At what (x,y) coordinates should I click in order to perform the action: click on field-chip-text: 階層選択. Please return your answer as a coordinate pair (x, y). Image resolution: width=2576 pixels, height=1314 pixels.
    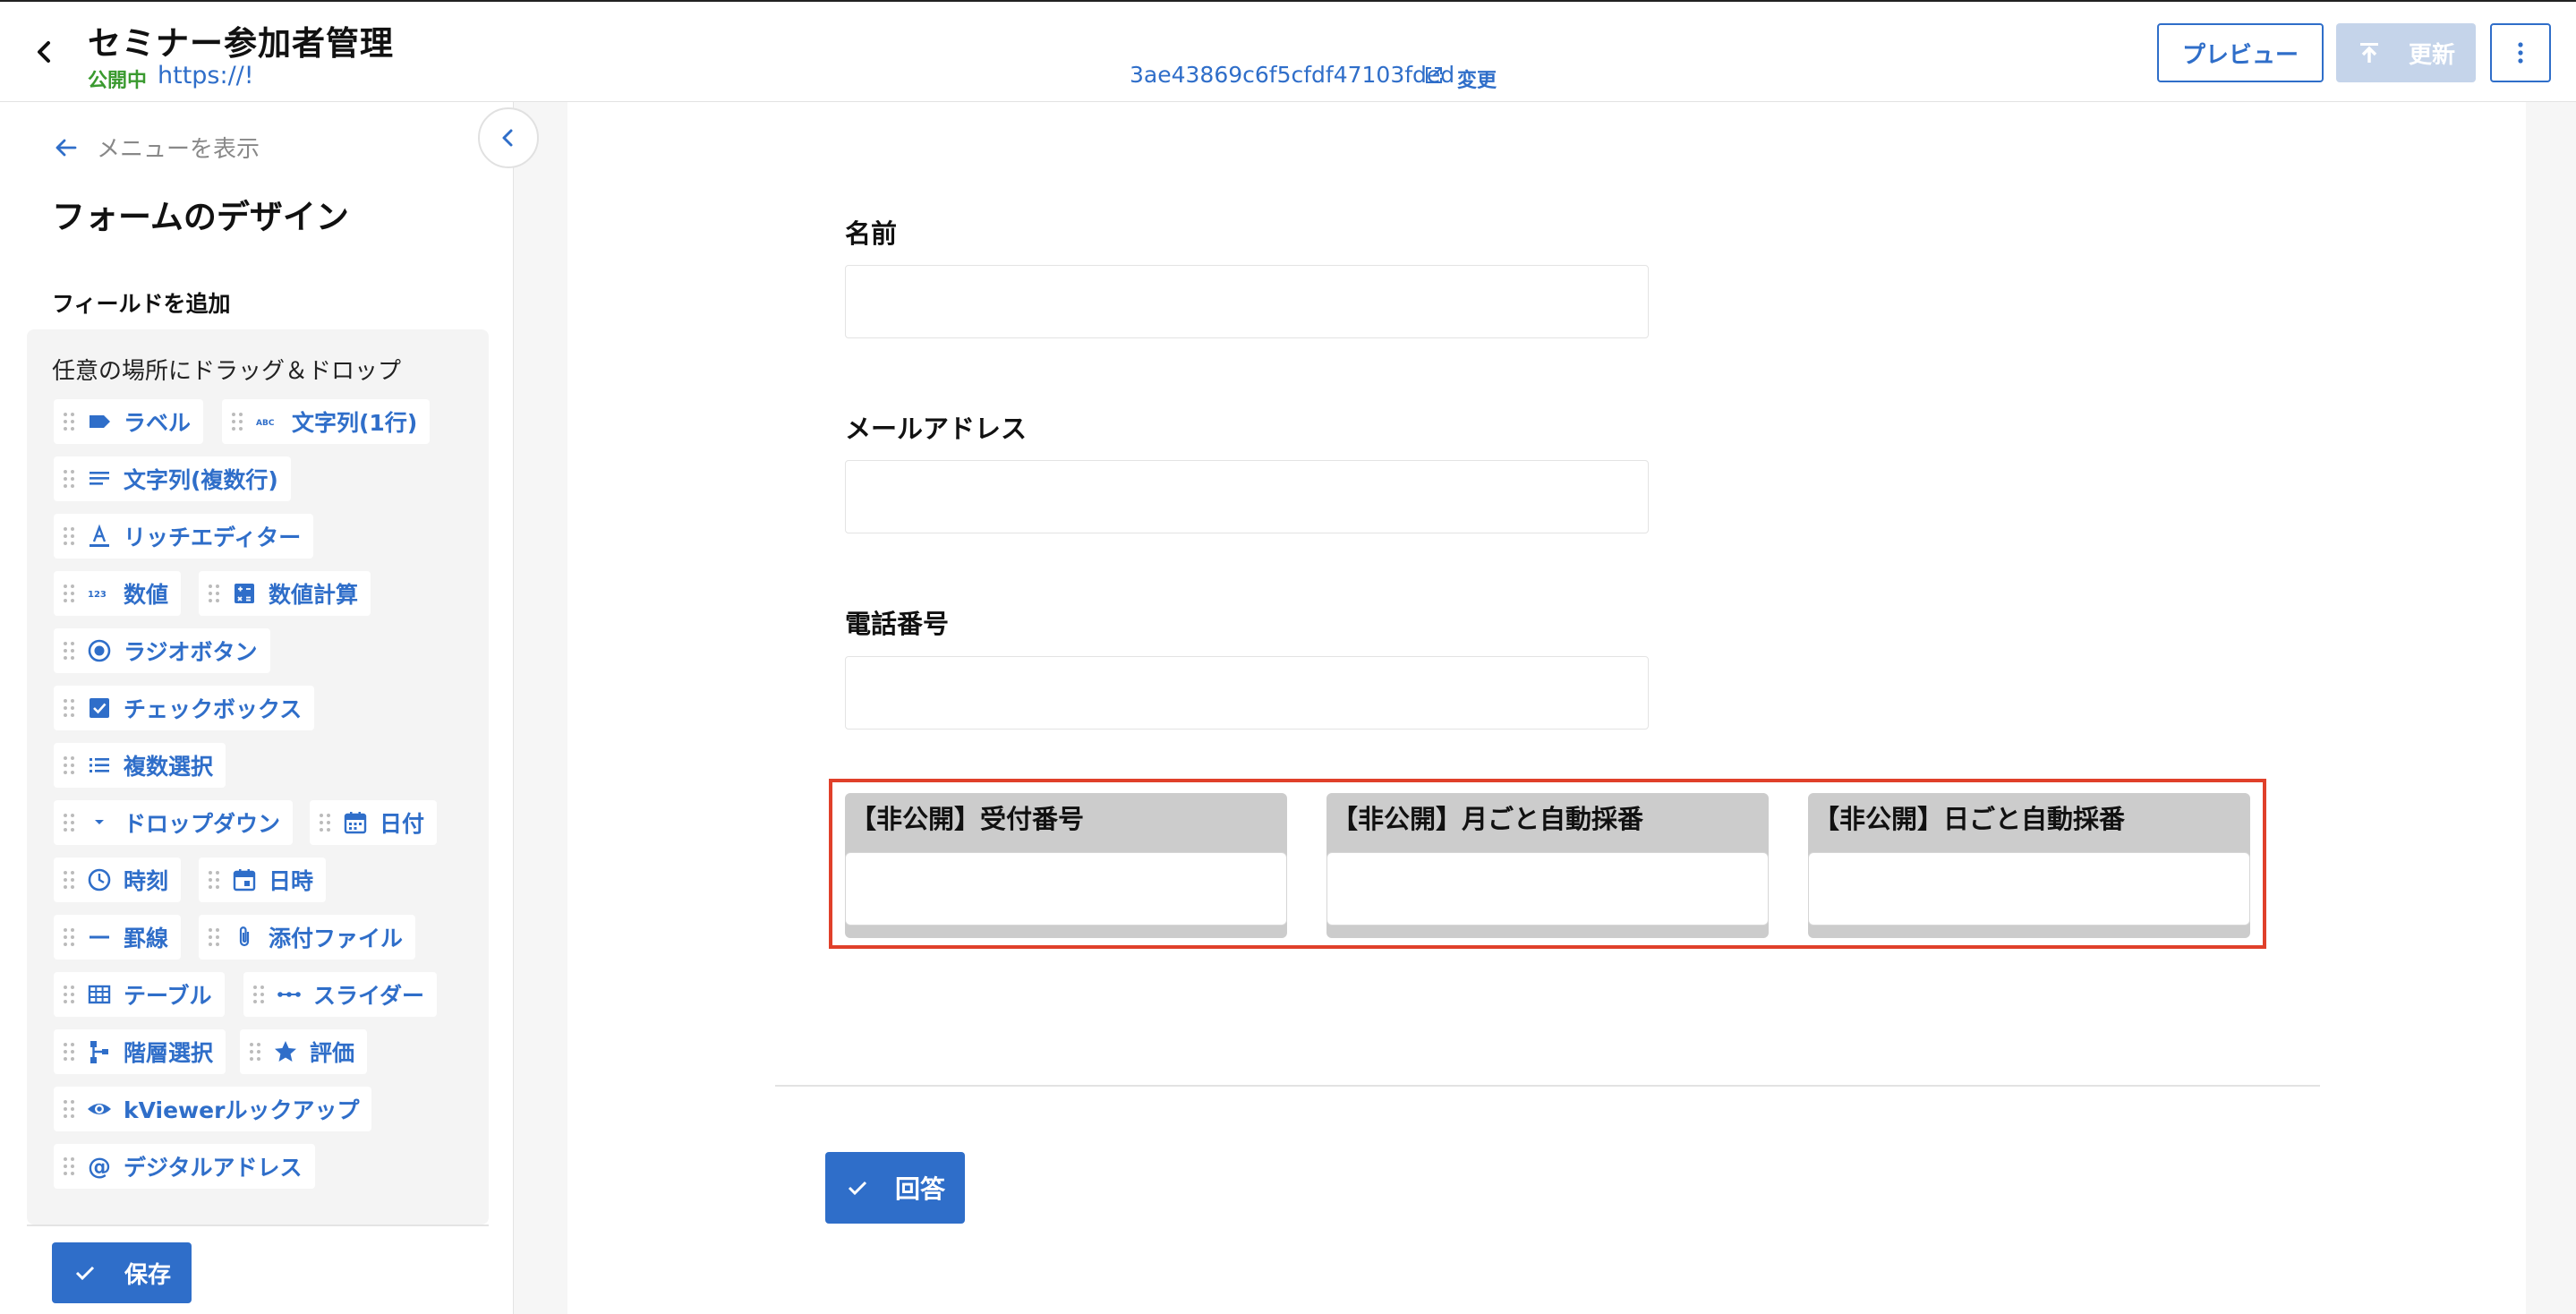
    Looking at the image, I should click on (169, 1053).